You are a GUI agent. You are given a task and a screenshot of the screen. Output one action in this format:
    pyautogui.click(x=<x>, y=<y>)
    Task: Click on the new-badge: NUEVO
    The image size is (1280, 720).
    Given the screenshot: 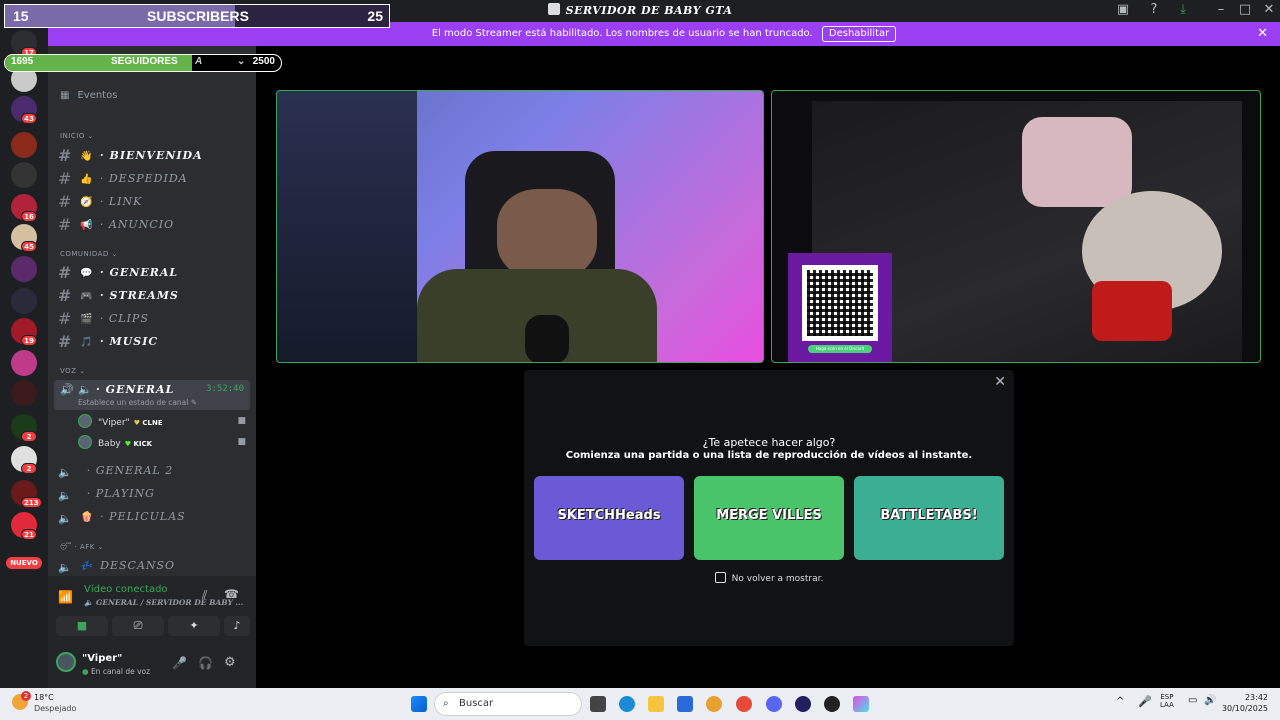 What is the action you would take?
    pyautogui.click(x=24, y=563)
    